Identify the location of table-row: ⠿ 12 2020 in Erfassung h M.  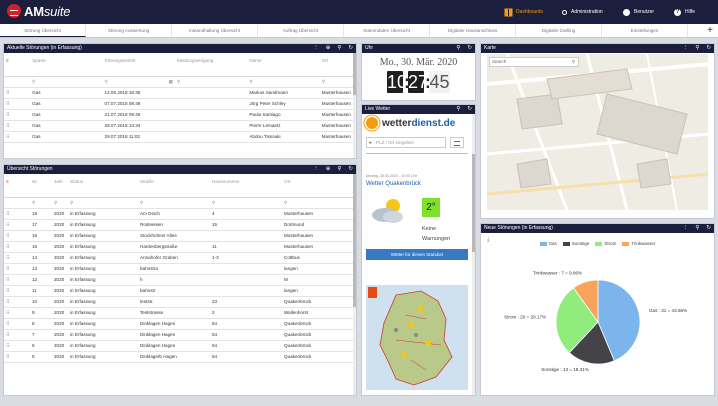
(180, 280).